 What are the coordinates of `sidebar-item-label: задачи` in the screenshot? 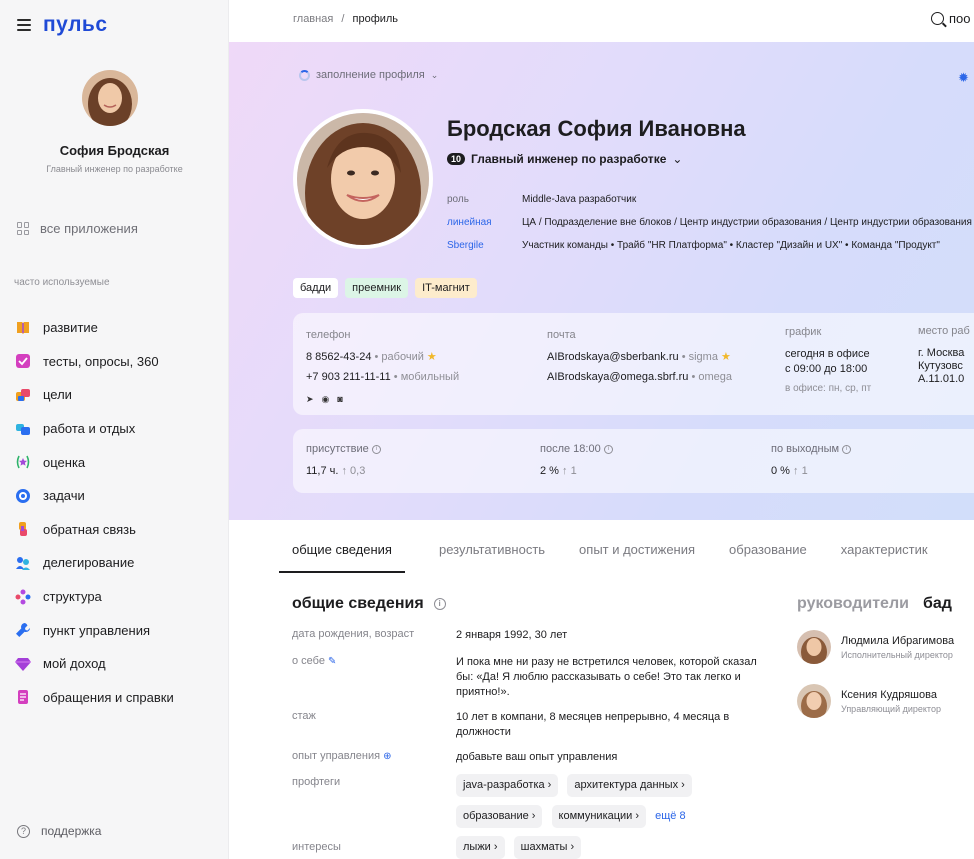 It's located at (64, 496).